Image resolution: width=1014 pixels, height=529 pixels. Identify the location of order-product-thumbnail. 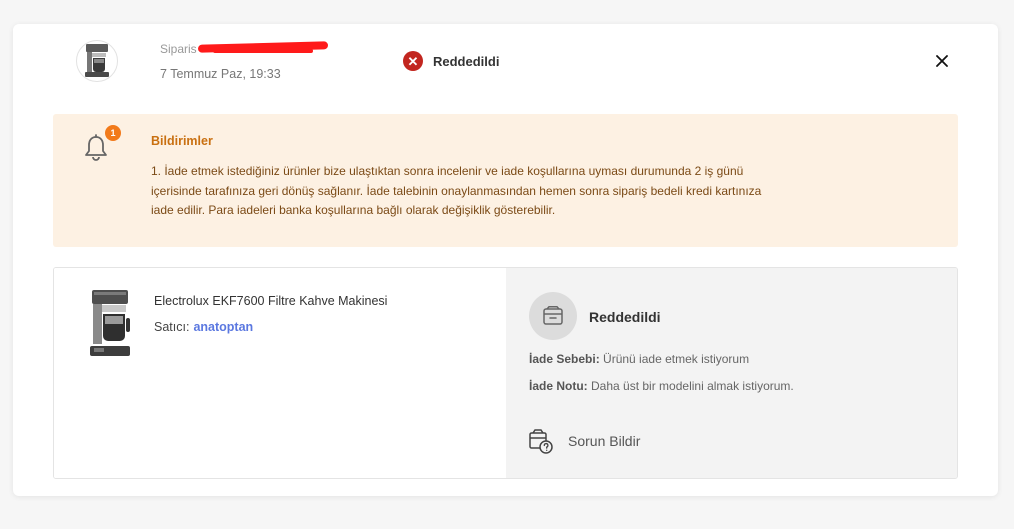
(97, 61).